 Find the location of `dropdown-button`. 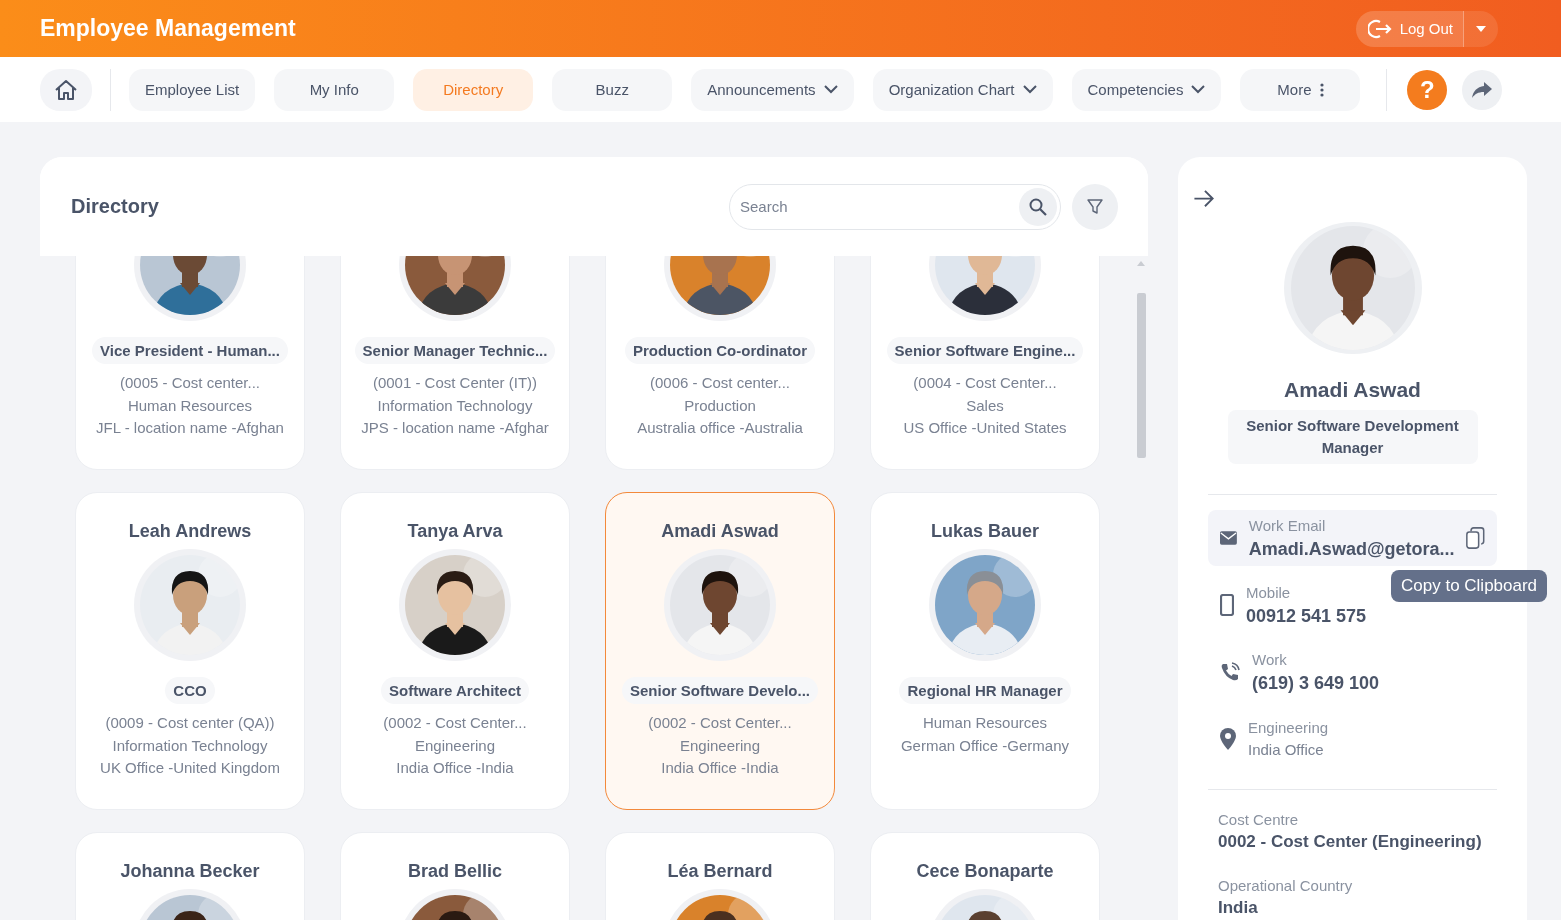

dropdown-button is located at coordinates (1480, 28).